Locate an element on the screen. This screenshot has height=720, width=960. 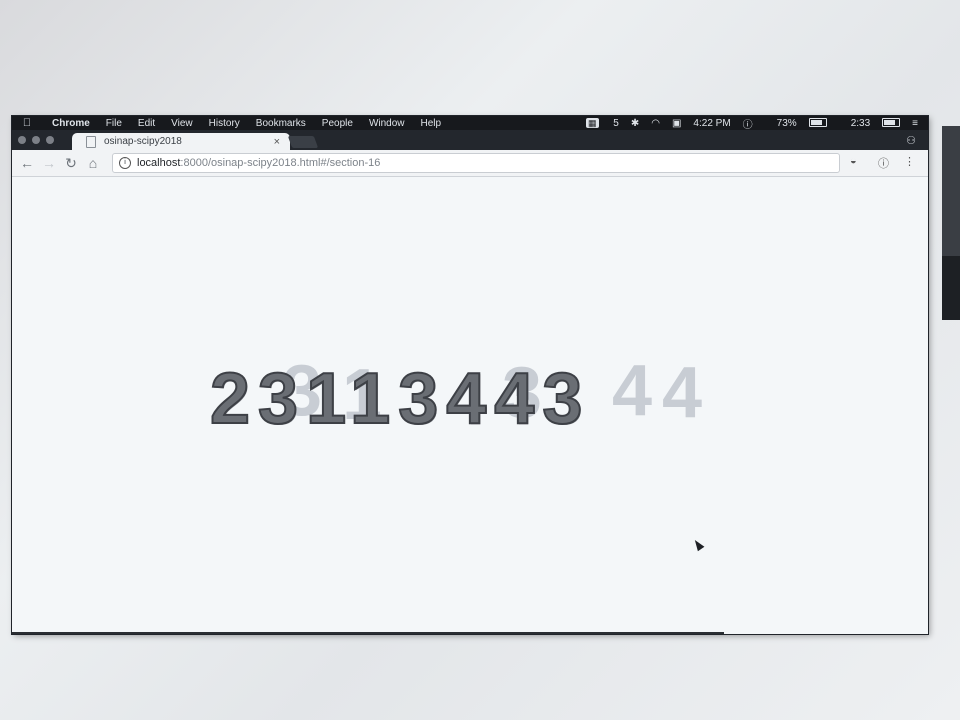
zoom-window-button is located at coordinates (50, 140).